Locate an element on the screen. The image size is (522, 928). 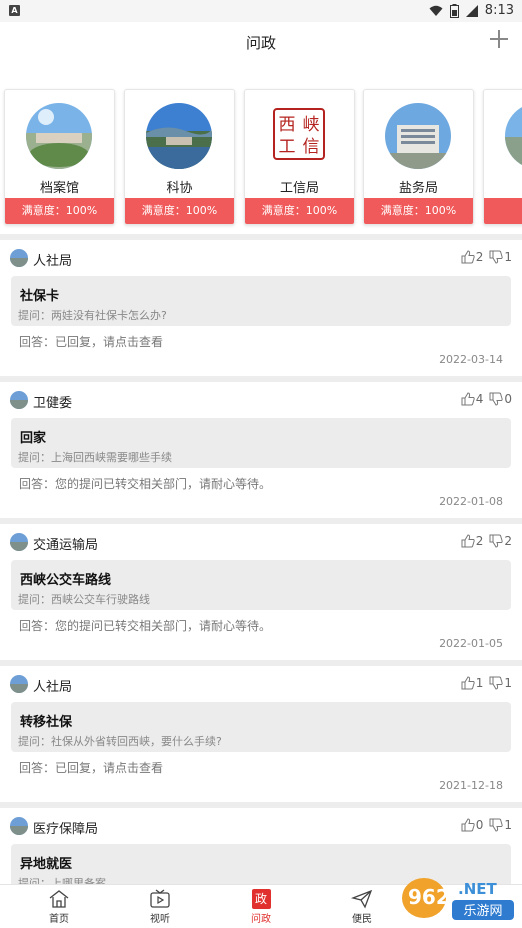
tab-convenience: 便民 is located at coordinates (362, 907).